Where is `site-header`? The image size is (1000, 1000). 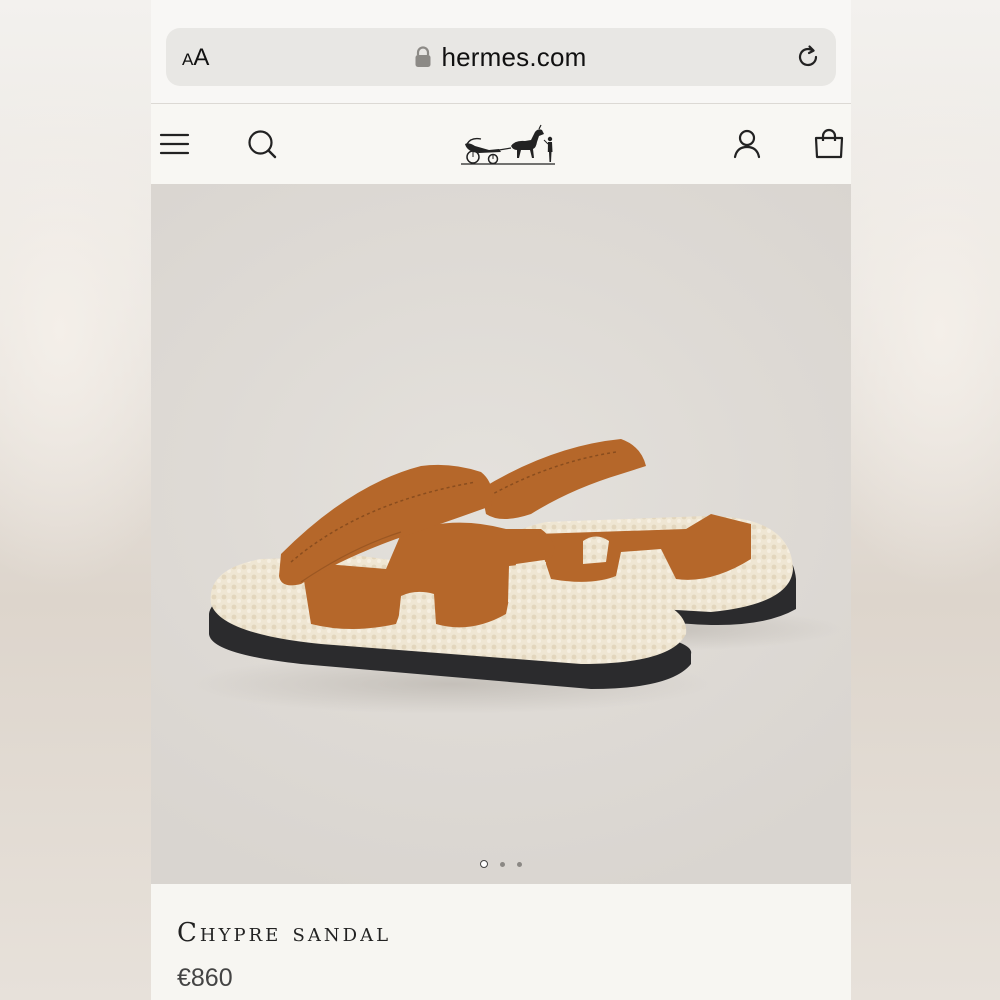
site-header is located at coordinates (501, 144).